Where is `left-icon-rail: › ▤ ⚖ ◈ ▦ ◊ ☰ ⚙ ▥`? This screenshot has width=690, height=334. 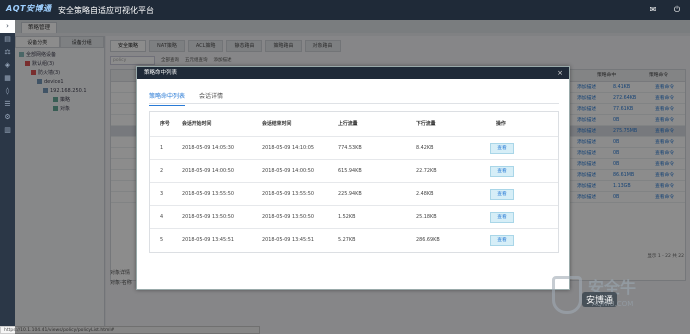
left-icon-rail: › ▤ ⚖ ◈ ▦ ◊ ☰ ⚙ ▥ is located at coordinates (7, 177).